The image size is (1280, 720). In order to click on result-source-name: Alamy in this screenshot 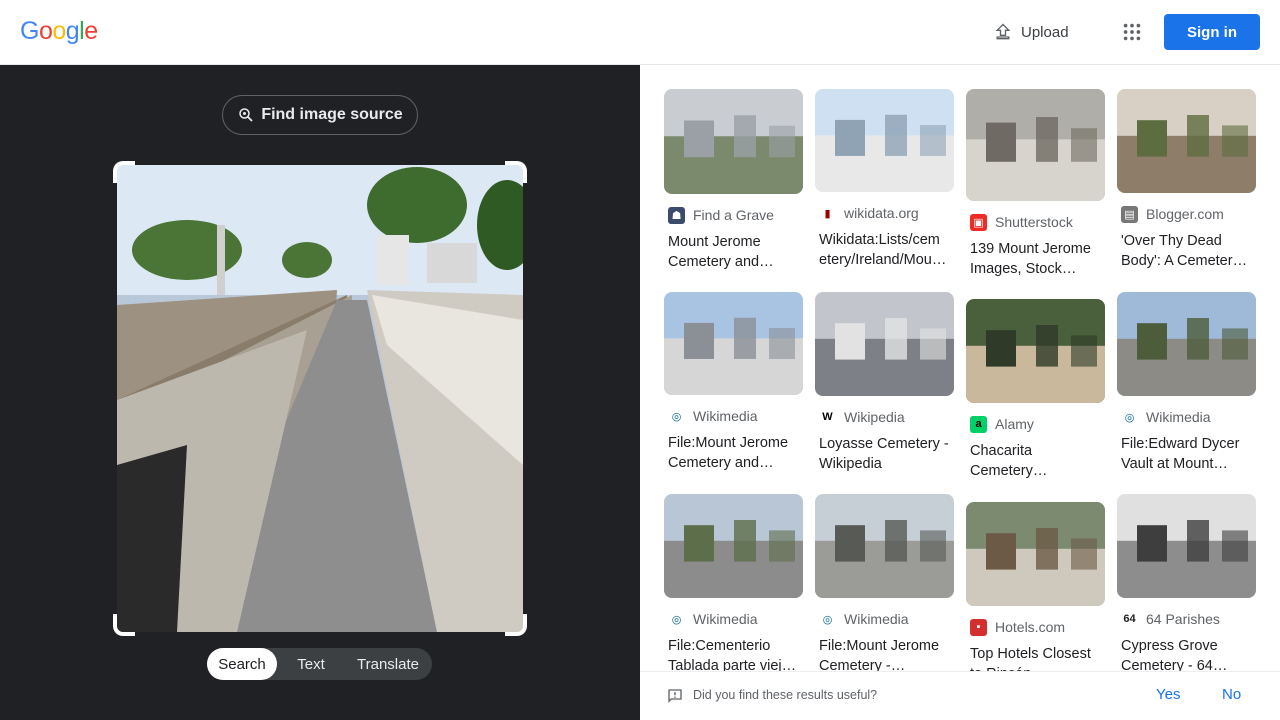, I will do `click(1014, 424)`.